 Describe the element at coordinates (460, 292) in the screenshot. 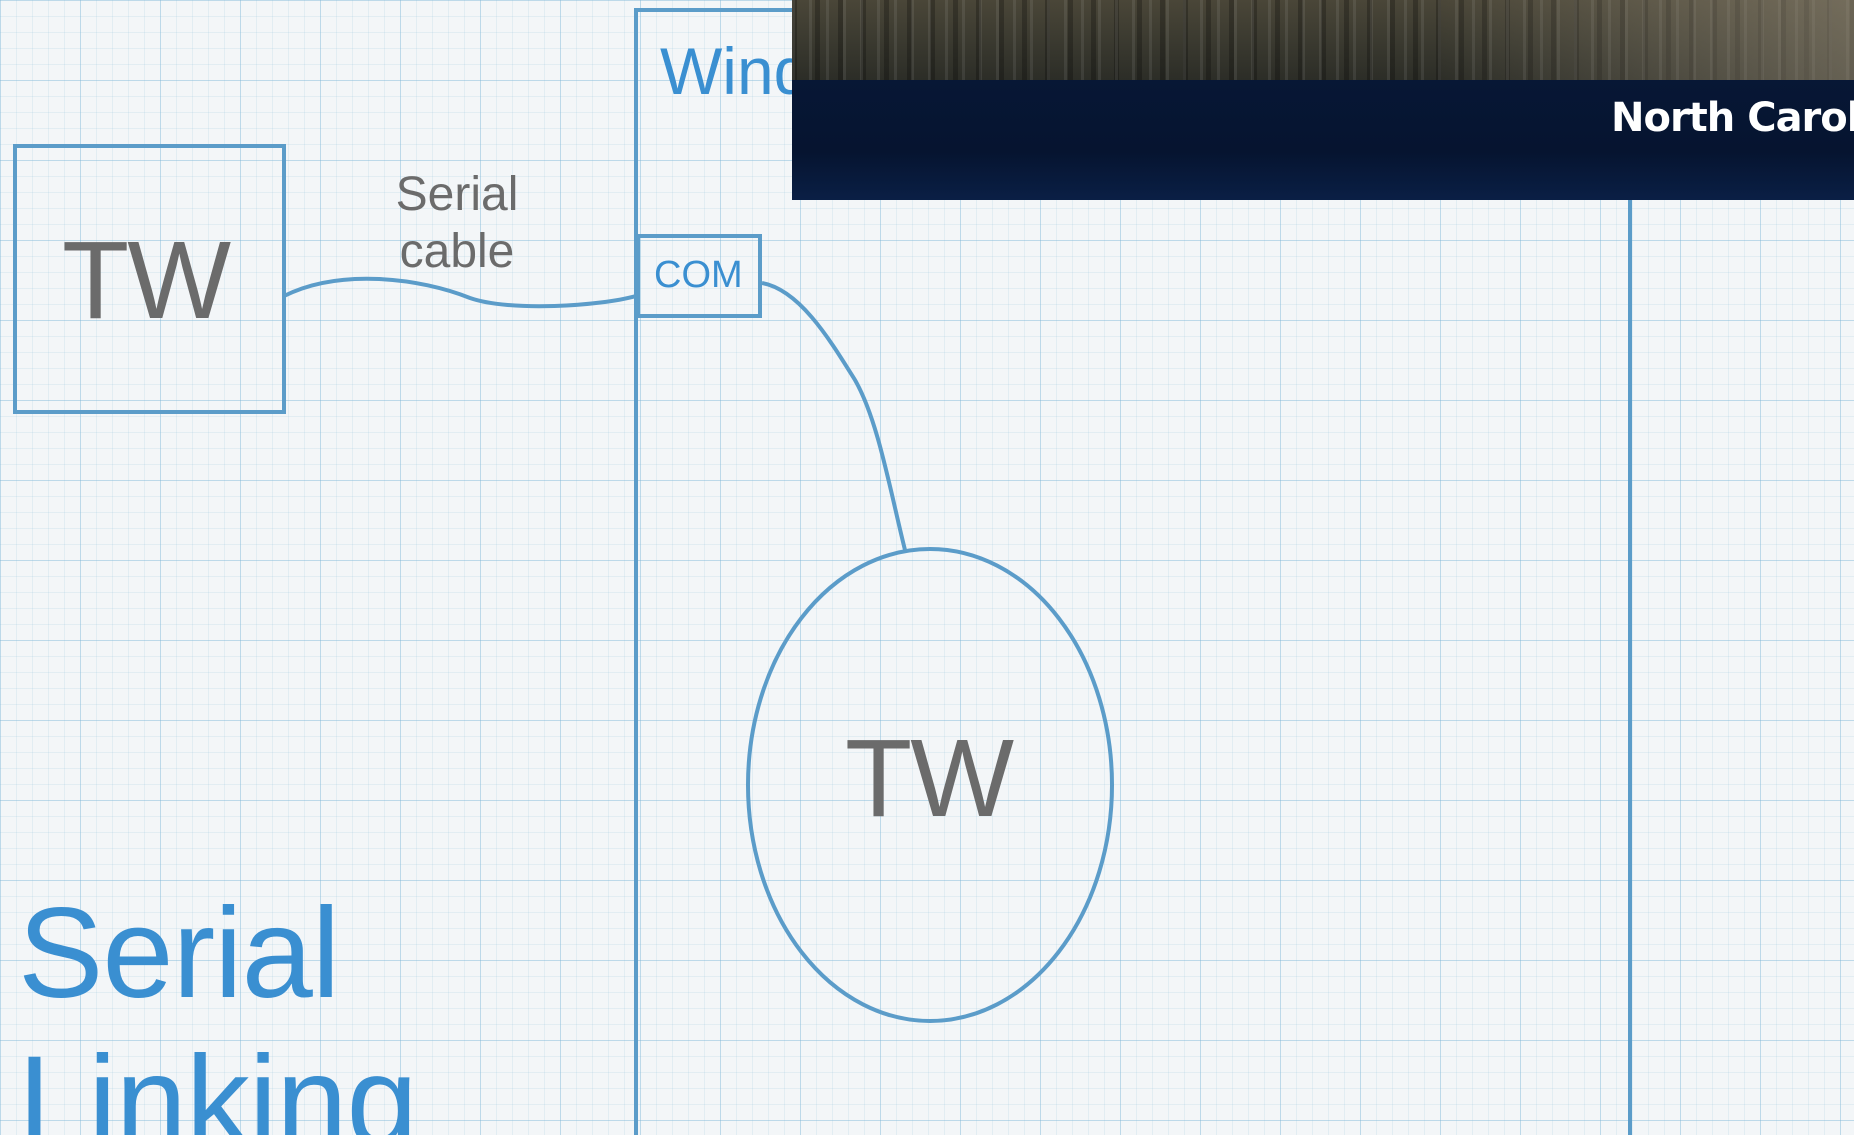

I see `serial-cable-line` at that location.